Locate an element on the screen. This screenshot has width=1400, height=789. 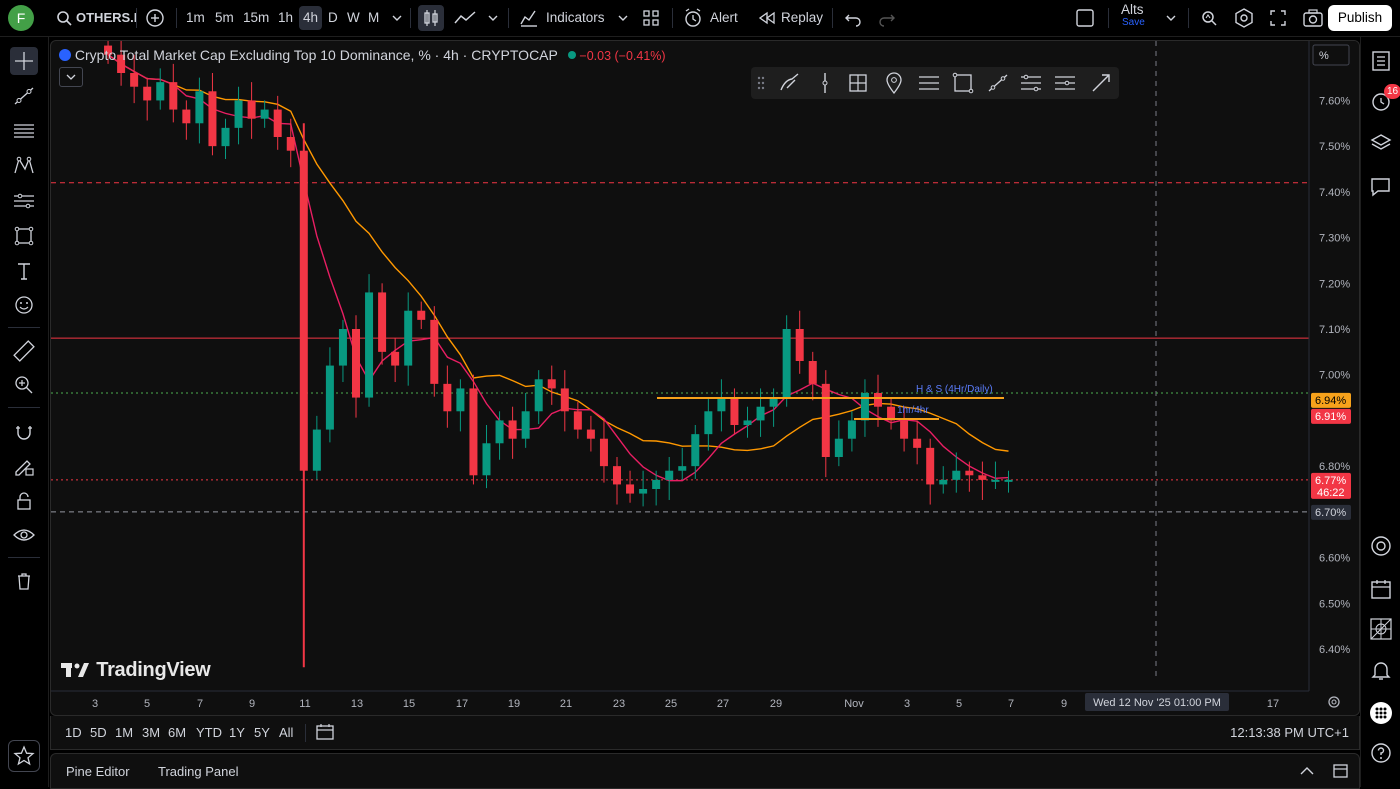
favorites-star-icon is located at coordinates (24, 756).